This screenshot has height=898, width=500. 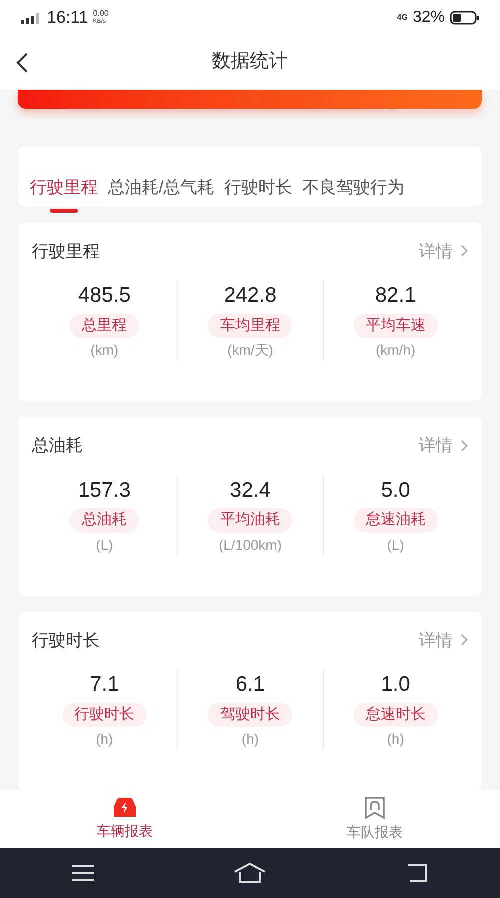 I want to click on stat-label: 行驶时长, so click(x=104, y=714).